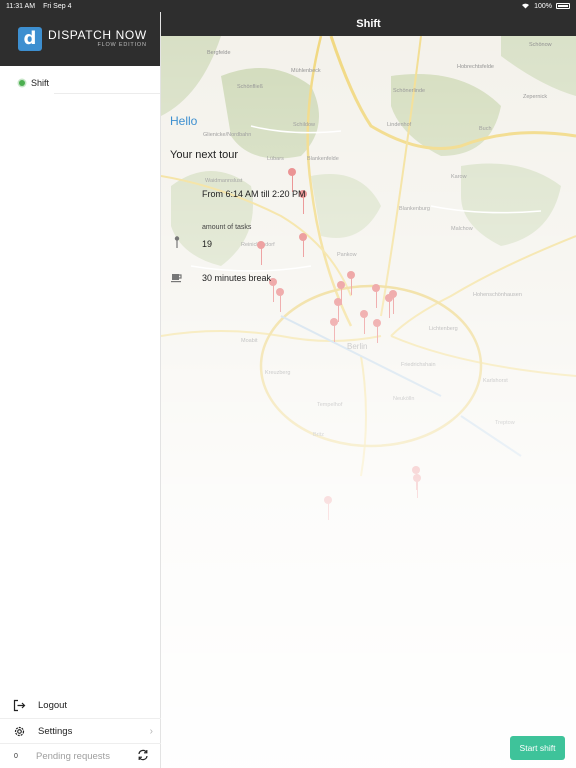 The image size is (576, 768). What do you see at coordinates (204, 155) in the screenshot?
I see `next-tour-heading: Your next tour` at bounding box center [204, 155].